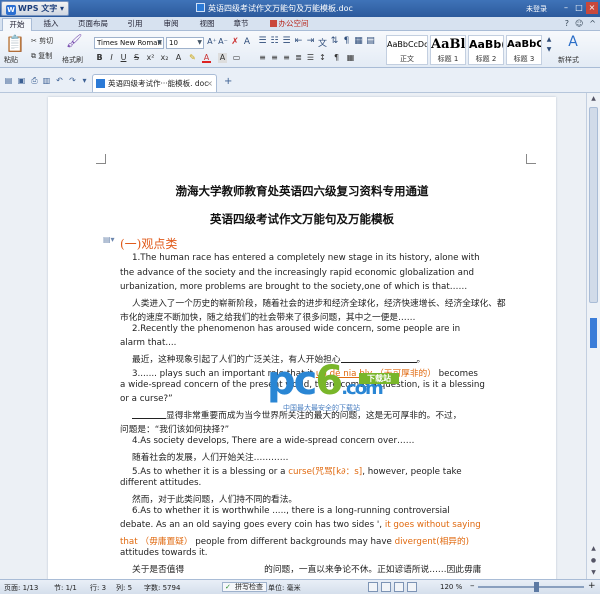  What do you see at coordinates (568, 60) in the screenshot?
I see `new-style-label: 新样式` at bounding box center [568, 60].